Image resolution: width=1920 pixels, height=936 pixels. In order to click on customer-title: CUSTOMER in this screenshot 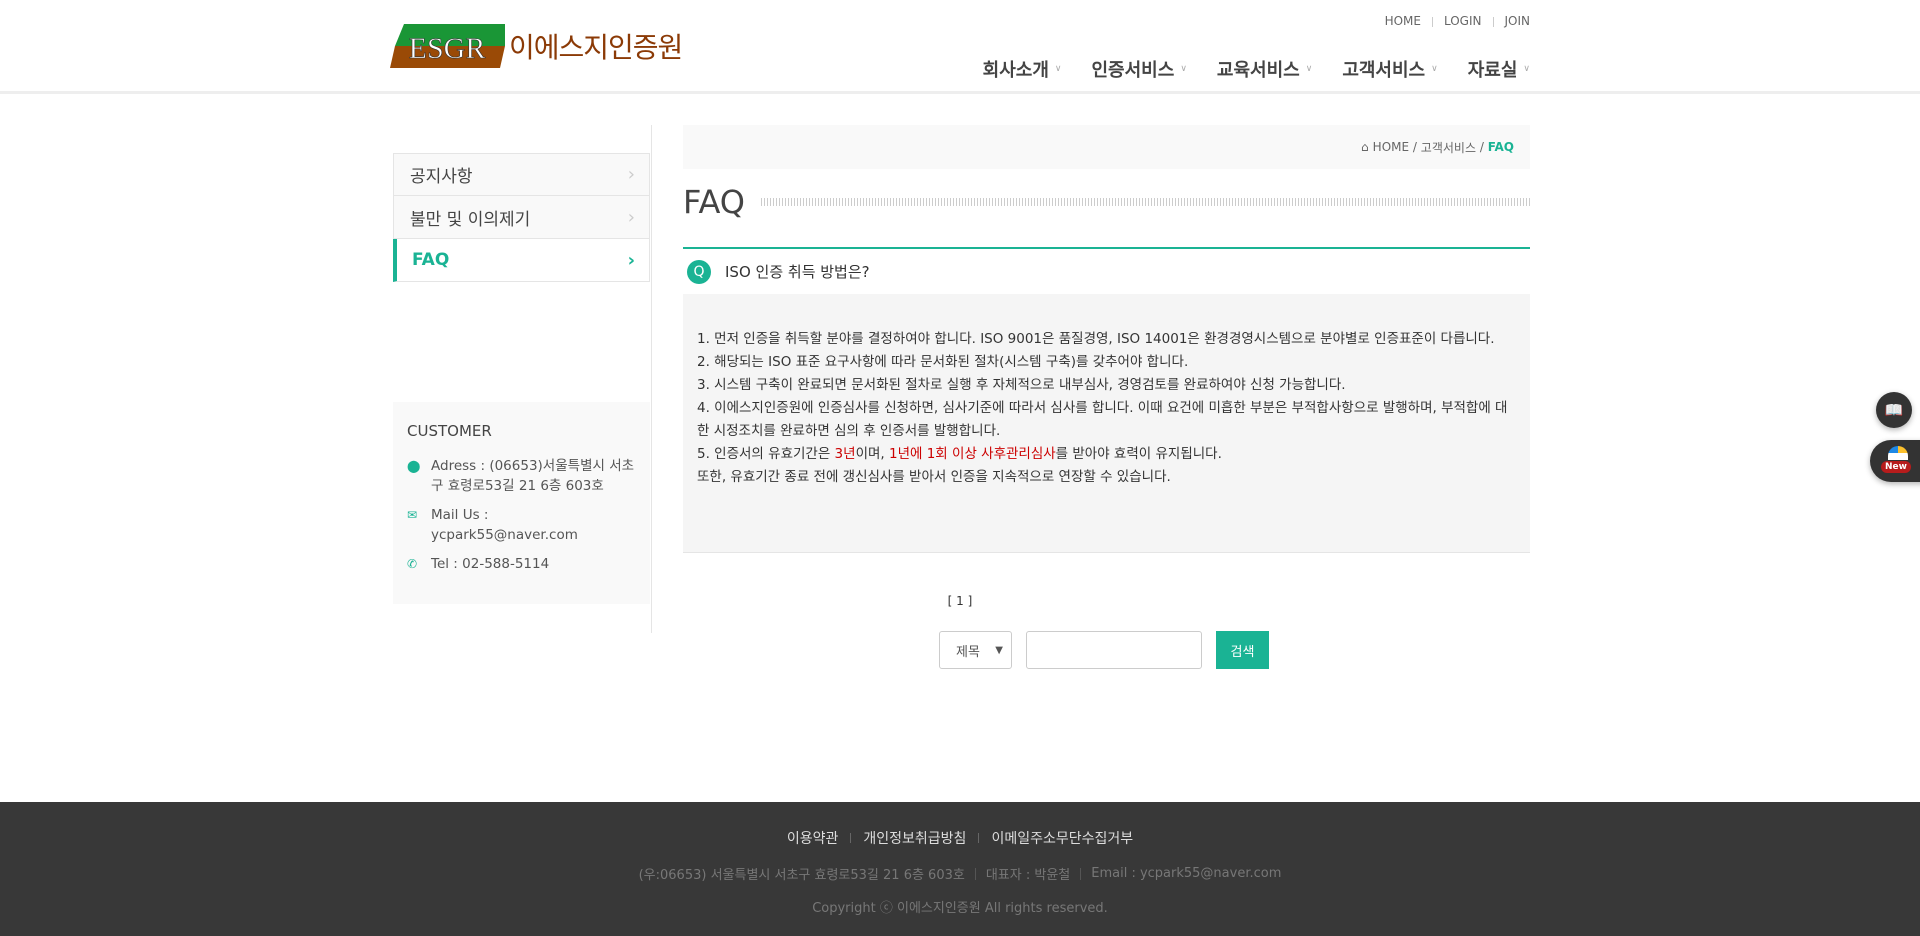, I will do `click(449, 431)`.